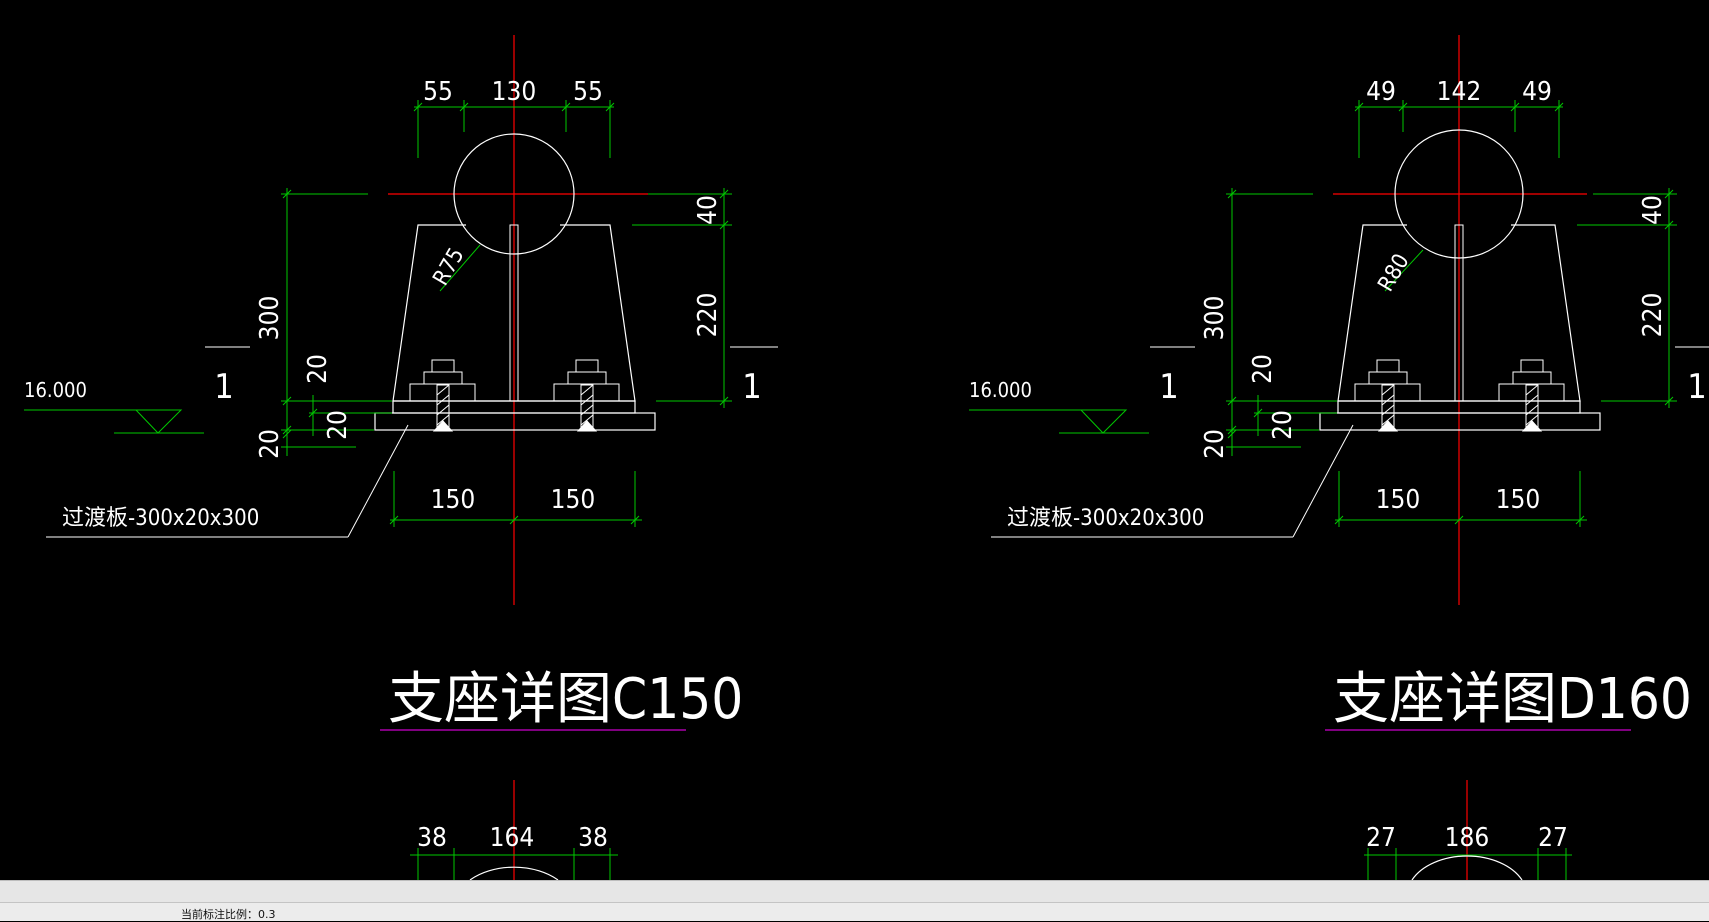  I want to click on dim-top-middle: 186, so click(1467, 838).